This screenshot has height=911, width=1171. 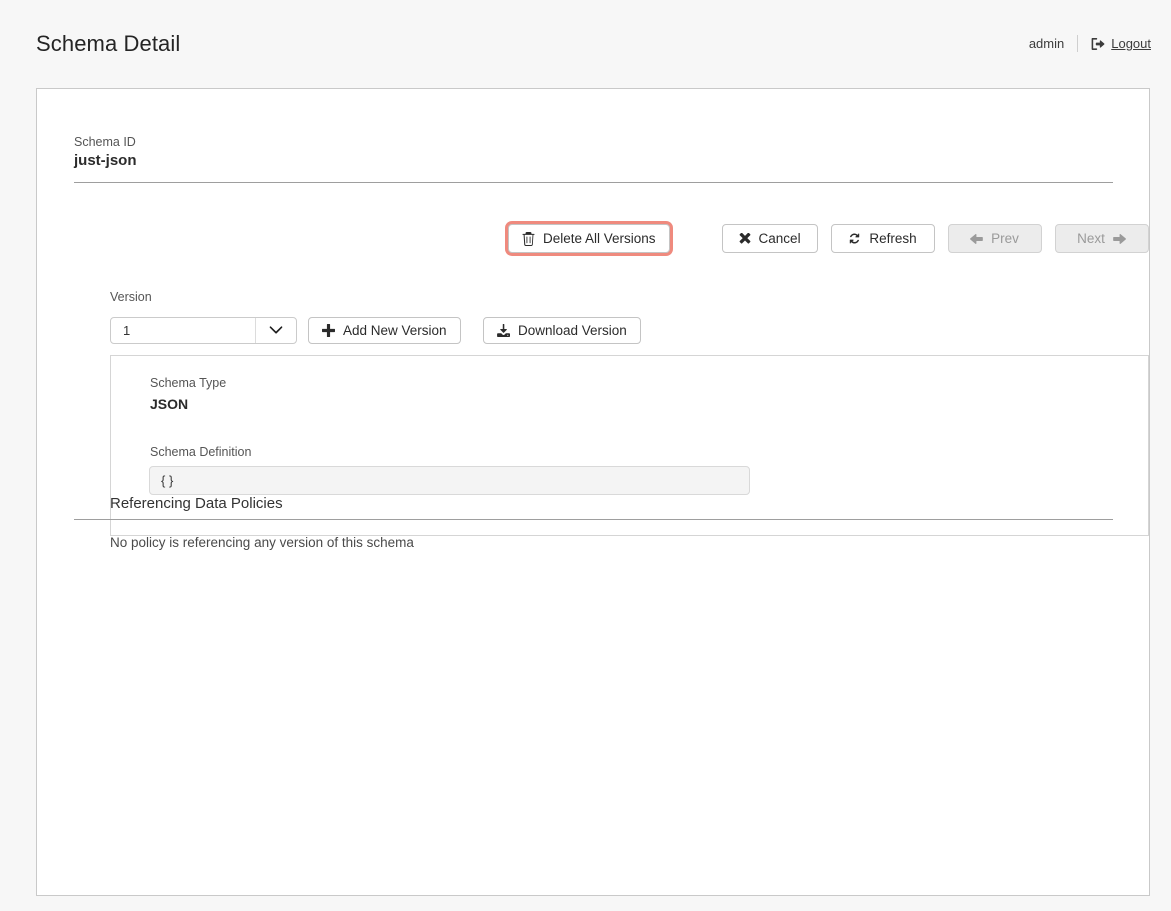 What do you see at coordinates (1078, 43) in the screenshot?
I see `header-divider` at bounding box center [1078, 43].